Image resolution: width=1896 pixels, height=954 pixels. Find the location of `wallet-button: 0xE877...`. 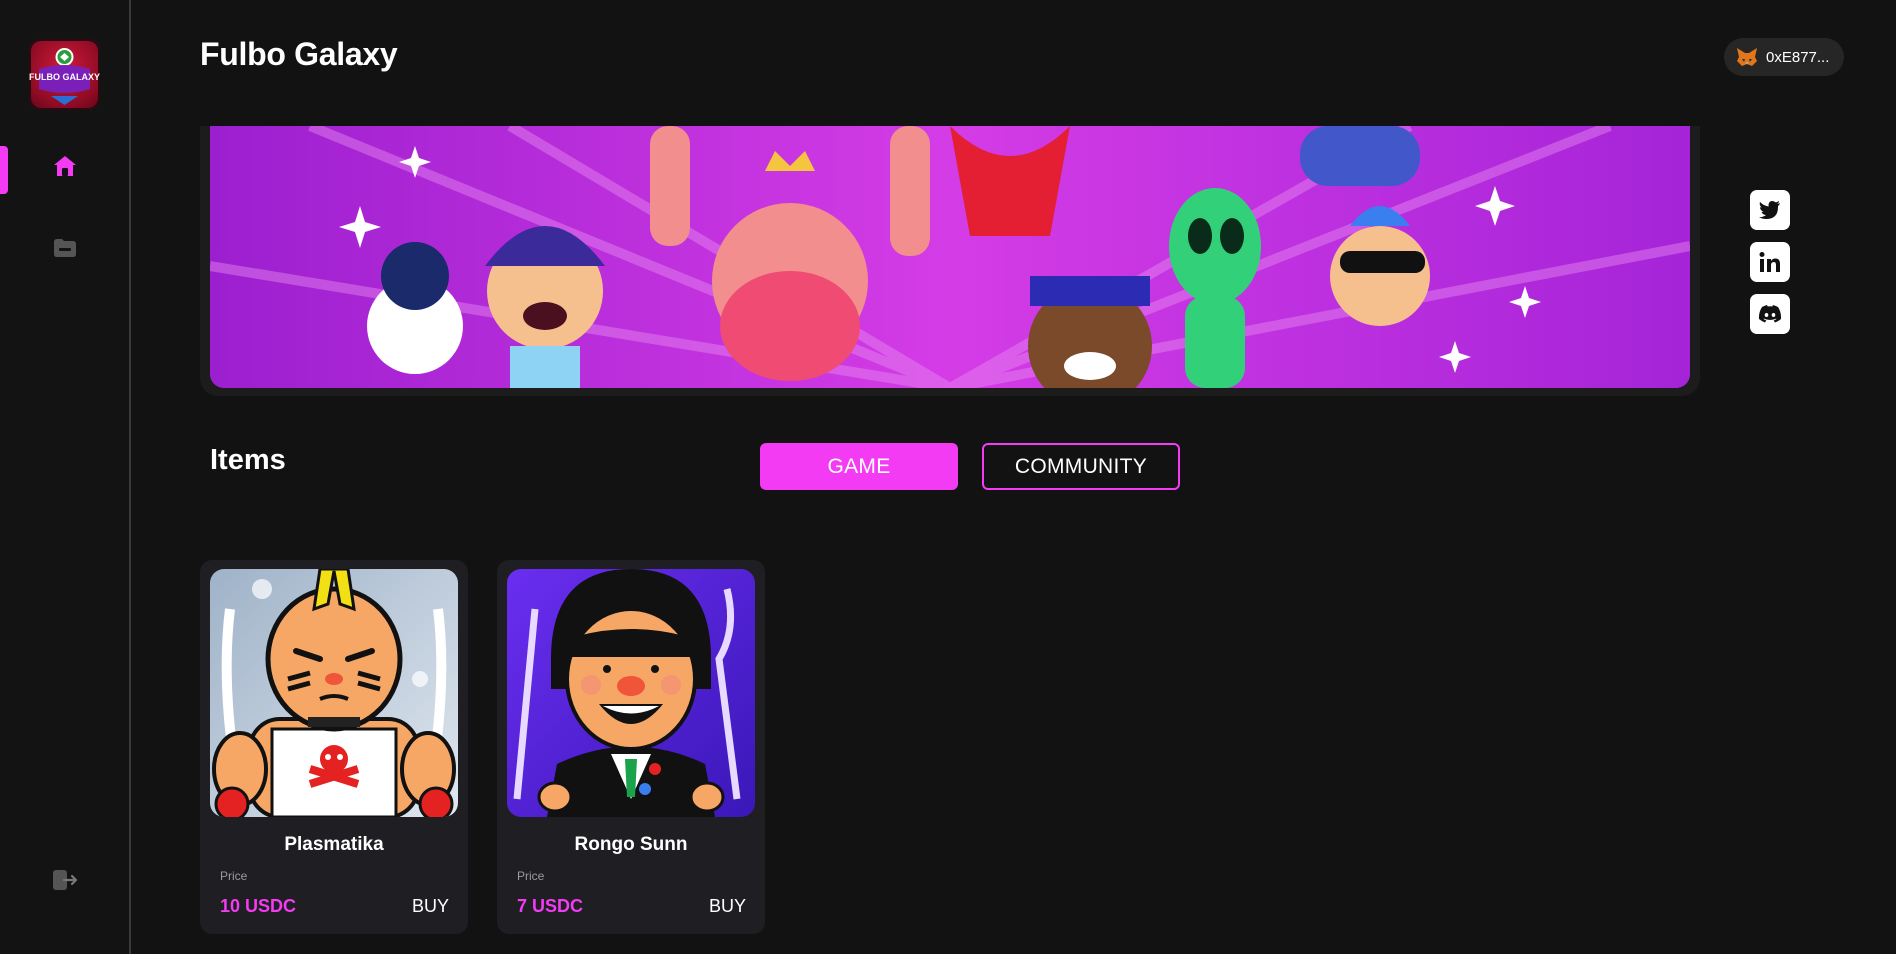

wallet-button: 0xE877... is located at coordinates (1784, 57).